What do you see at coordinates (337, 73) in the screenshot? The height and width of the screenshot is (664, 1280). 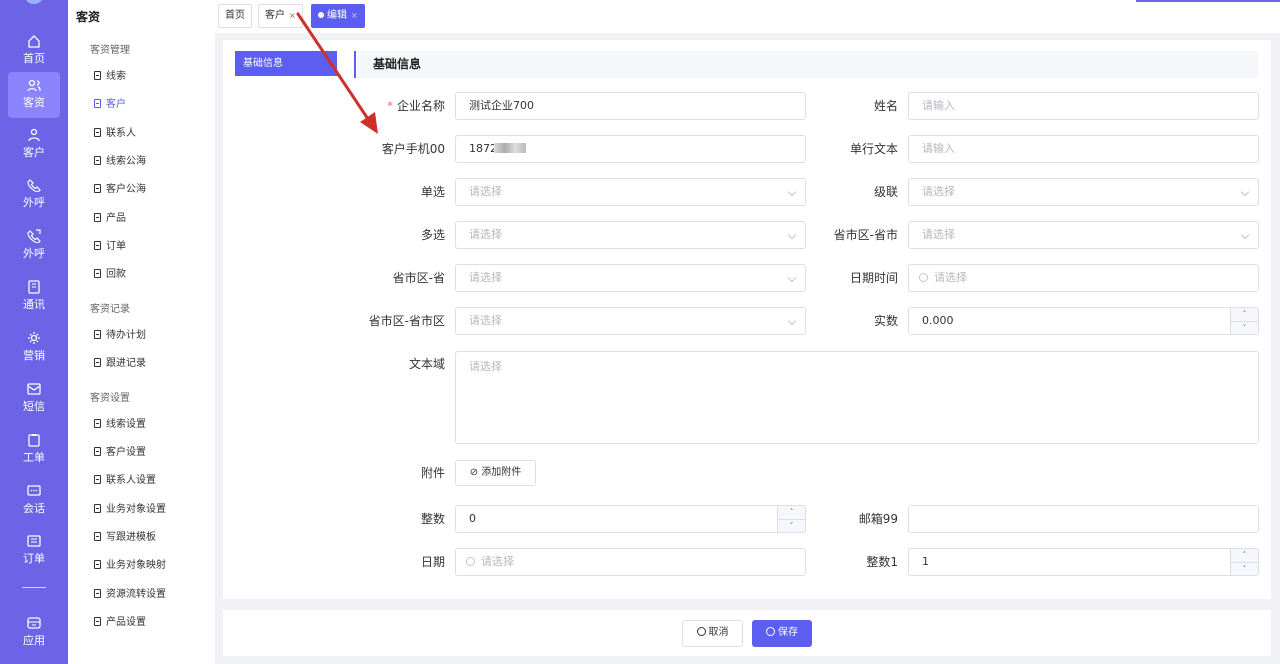 I see `annotation-arrow` at bounding box center [337, 73].